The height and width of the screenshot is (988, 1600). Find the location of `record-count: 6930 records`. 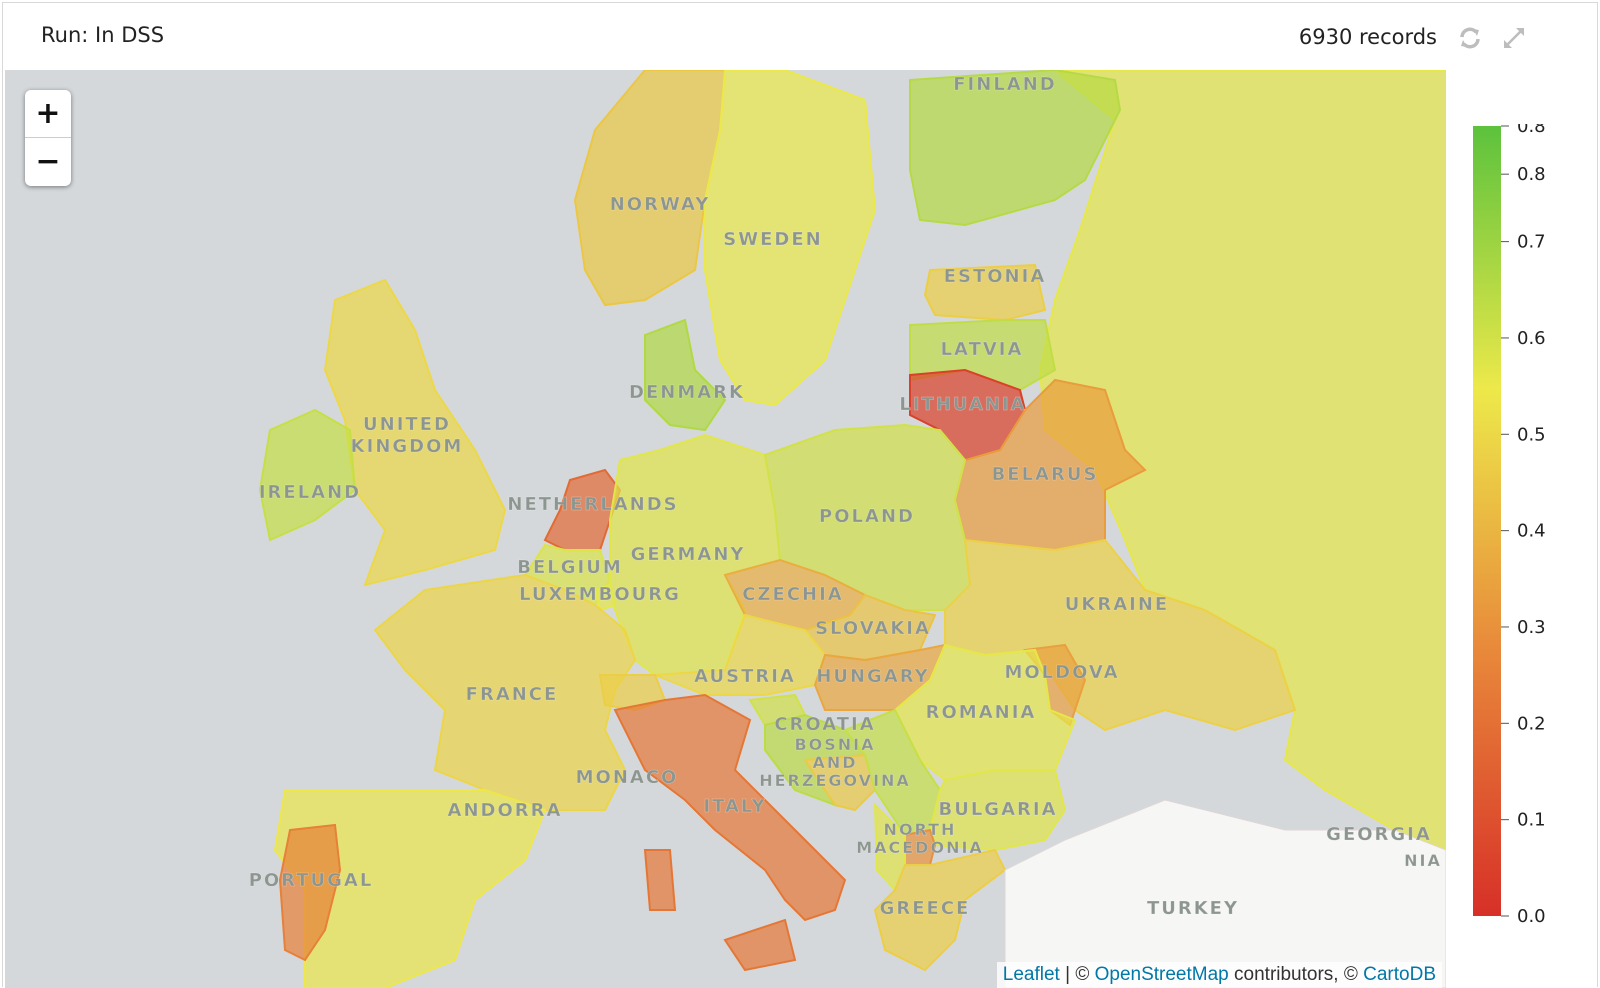

record-count: 6930 records is located at coordinates (1367, 37).